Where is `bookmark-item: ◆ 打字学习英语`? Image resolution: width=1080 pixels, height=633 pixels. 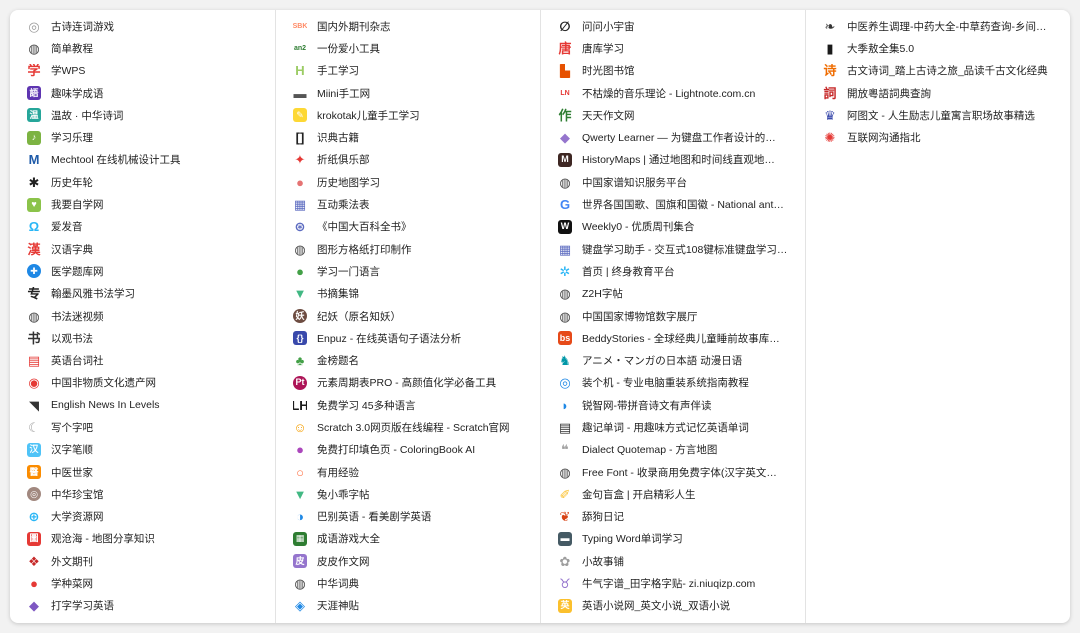 bookmark-item: ◆ 打字学习英语 is located at coordinates (142, 606).